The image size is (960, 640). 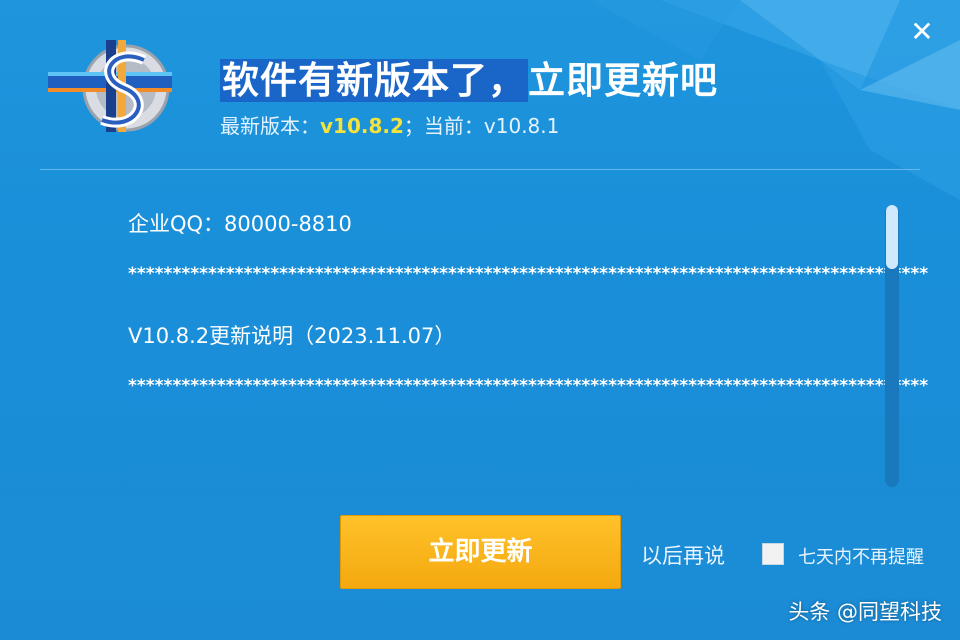 I want to click on current-version-label: 当前：, so click(x=453, y=126).